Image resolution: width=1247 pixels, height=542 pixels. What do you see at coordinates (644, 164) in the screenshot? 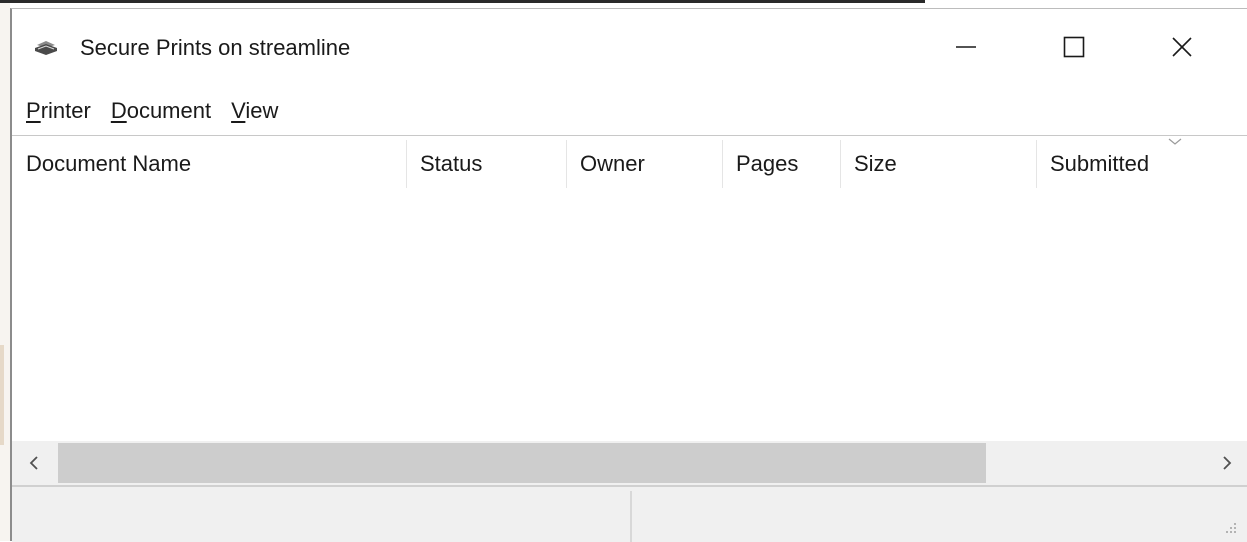
I see `column-header-owner: Owner` at bounding box center [644, 164].